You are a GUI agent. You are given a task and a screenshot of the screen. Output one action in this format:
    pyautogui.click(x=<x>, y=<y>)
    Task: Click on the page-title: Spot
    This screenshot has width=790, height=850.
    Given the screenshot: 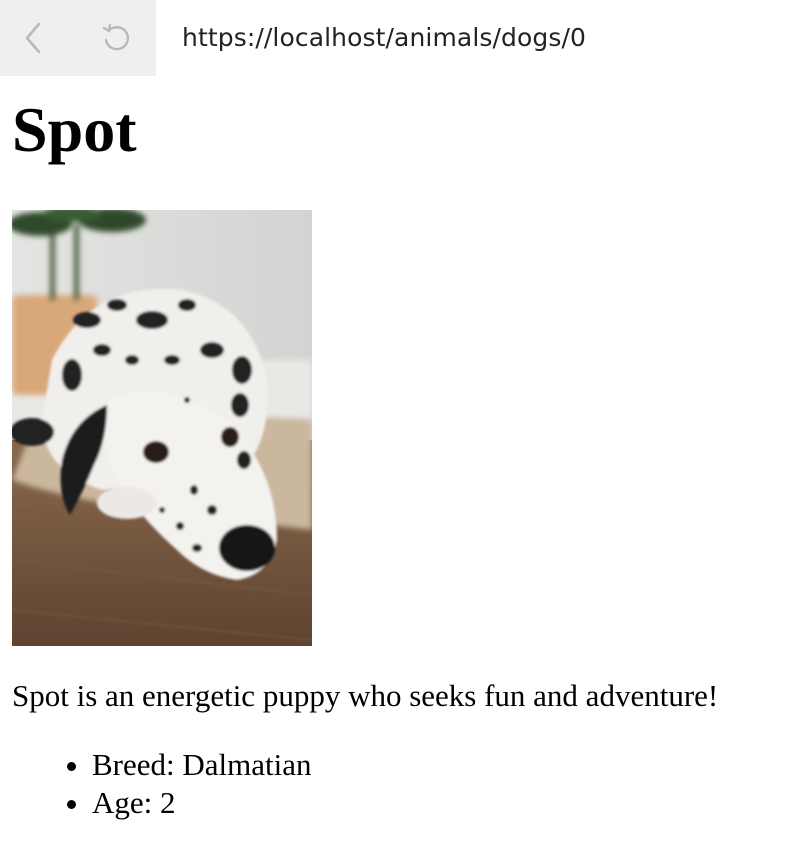 What is the action you would take?
    pyautogui.click(x=74, y=129)
    